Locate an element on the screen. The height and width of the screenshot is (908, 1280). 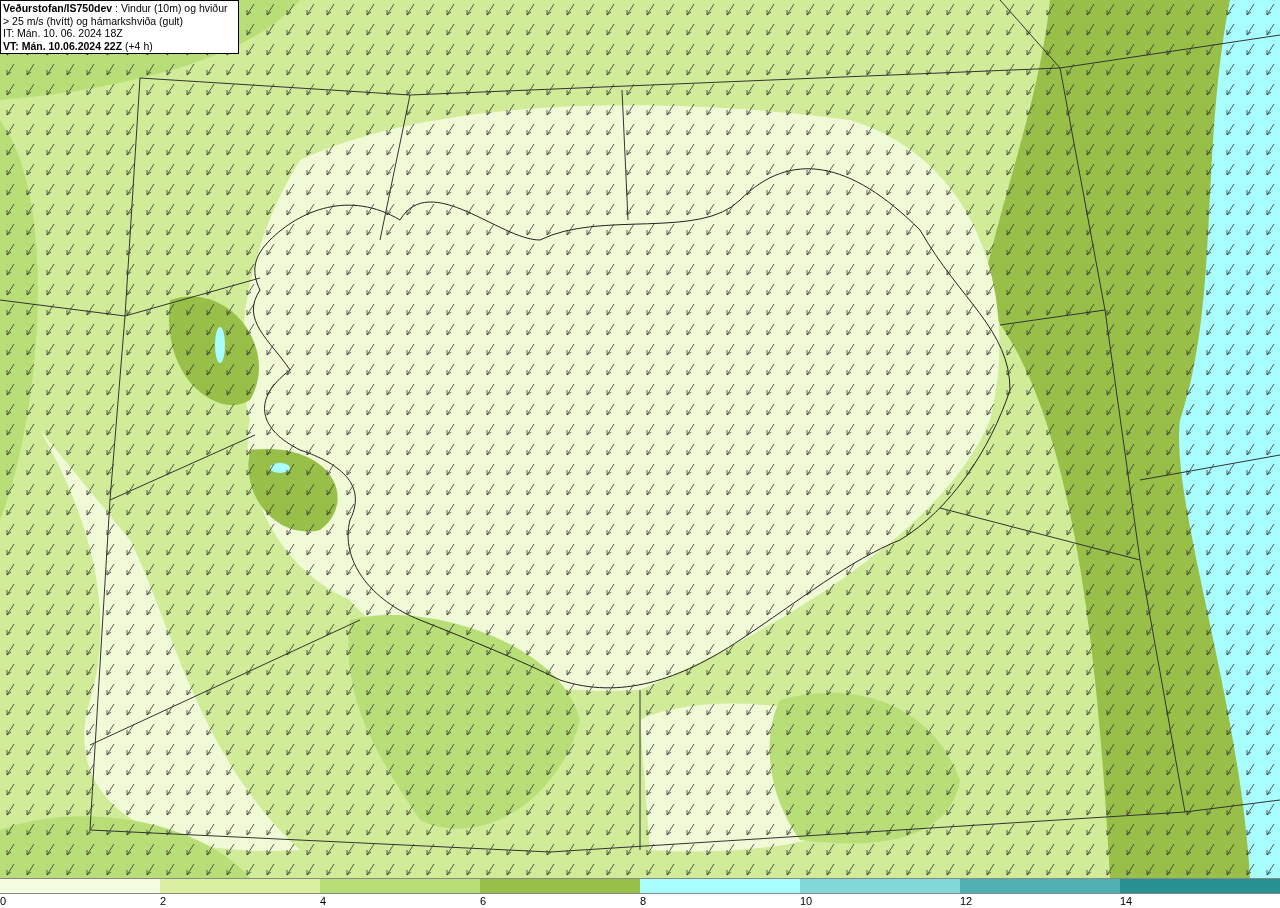
valid-time: VT: Mán. 10.06.2024 22Z (+4 h) is located at coordinates (78, 45).